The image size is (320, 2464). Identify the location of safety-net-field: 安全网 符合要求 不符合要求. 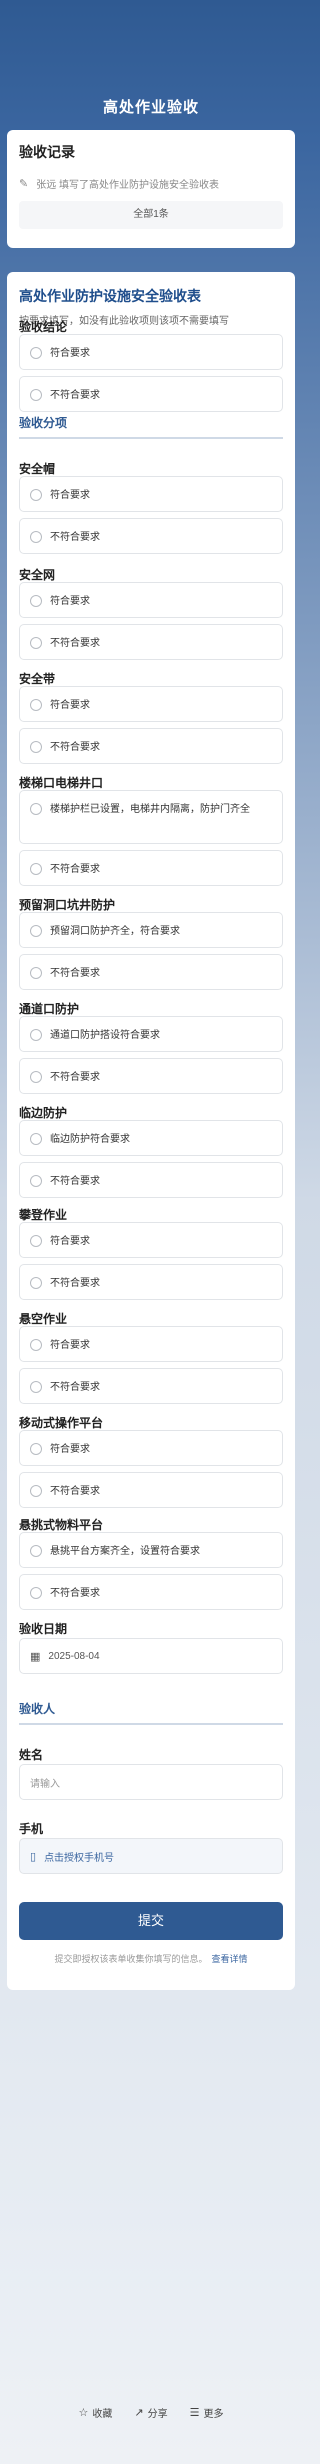
(151, 613).